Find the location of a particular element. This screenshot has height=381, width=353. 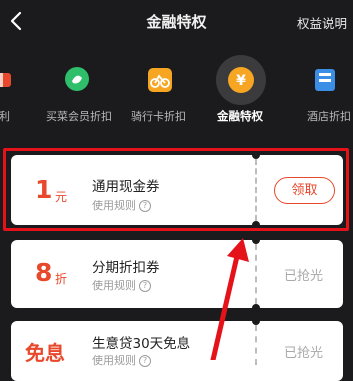

coupon-amount: 8 is located at coordinates (44, 272).